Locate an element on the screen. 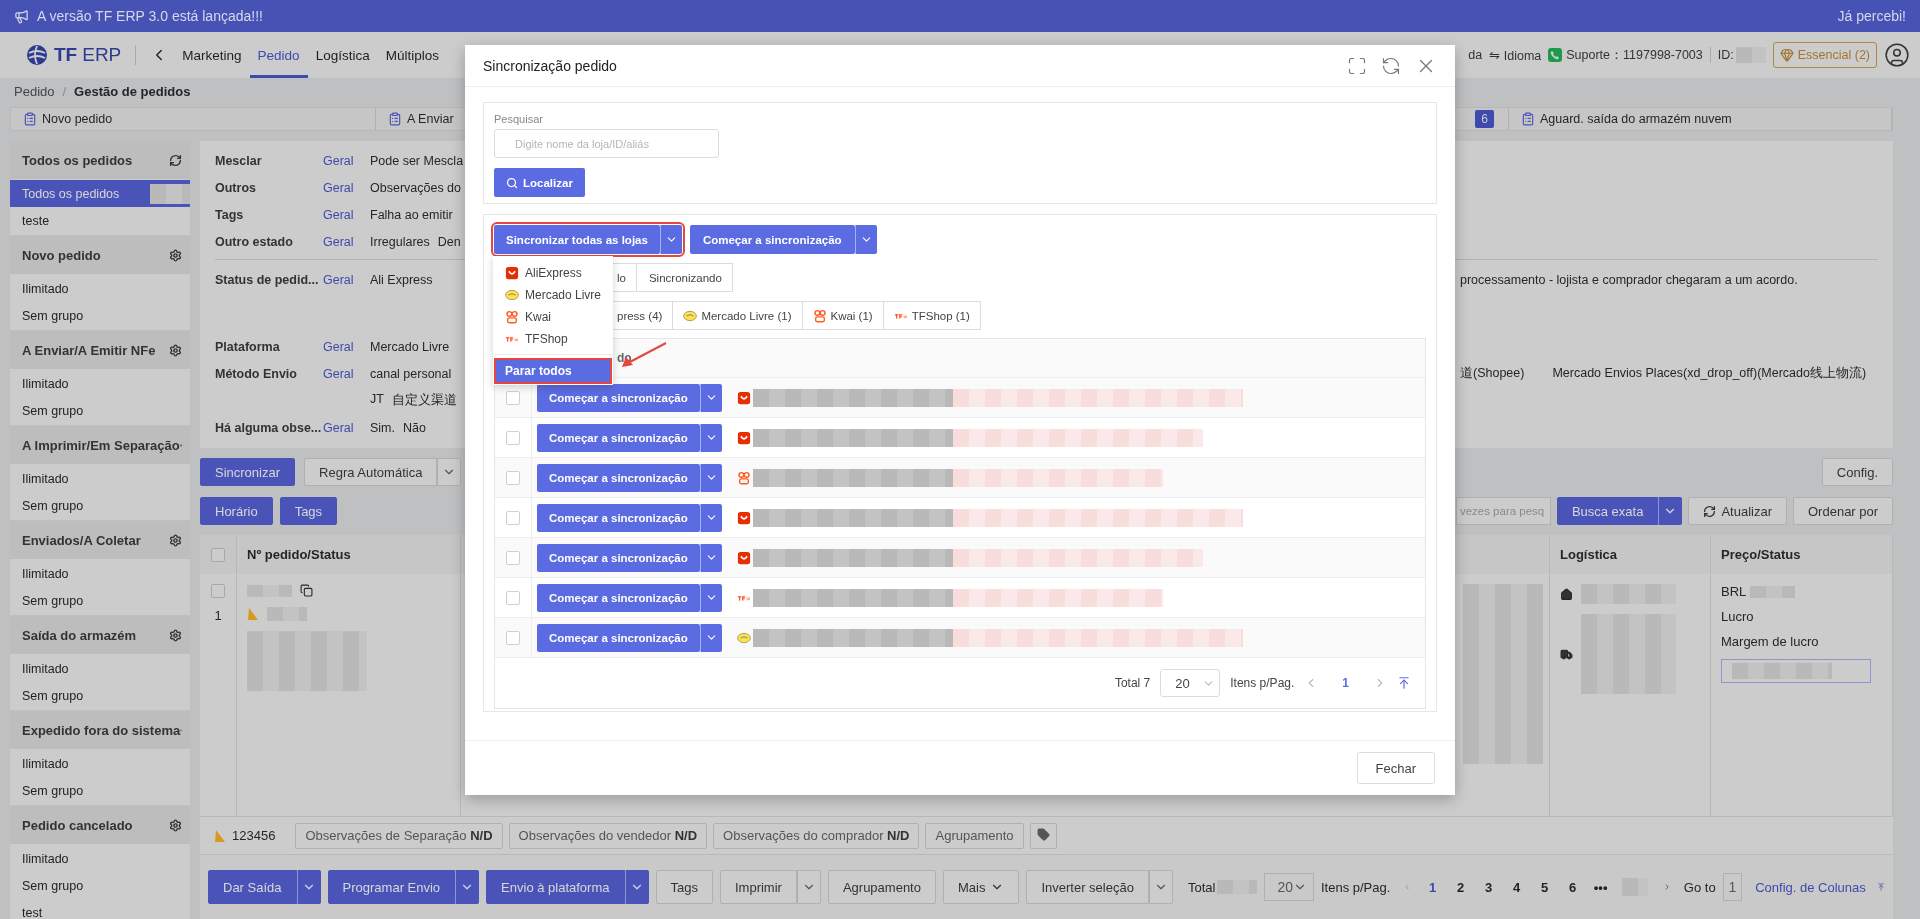 Image resolution: width=1920 pixels, height=919 pixels. page-size-select: 20 is located at coordinates (1289, 887).